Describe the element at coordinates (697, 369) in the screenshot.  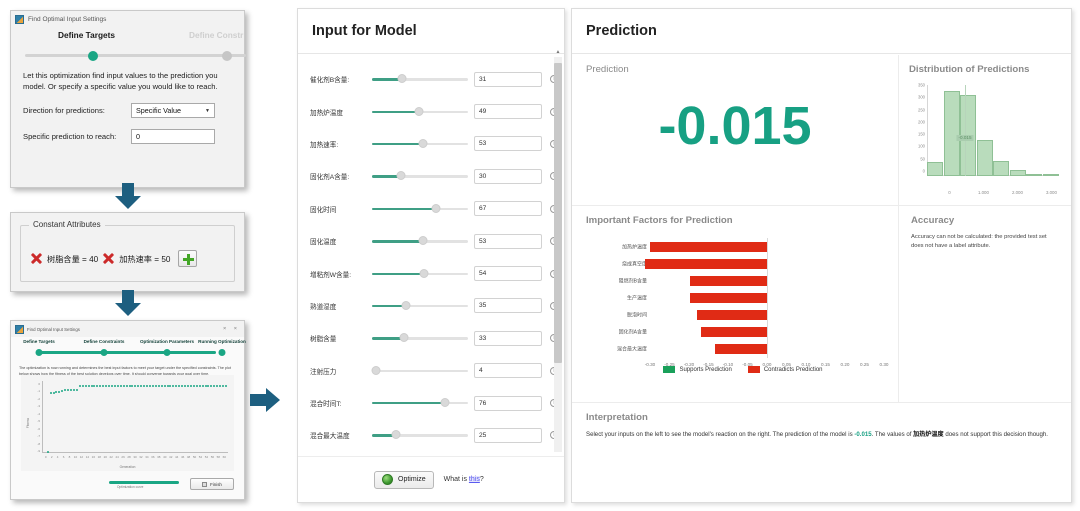
I see `legend-supports: Supports Prediction` at that location.